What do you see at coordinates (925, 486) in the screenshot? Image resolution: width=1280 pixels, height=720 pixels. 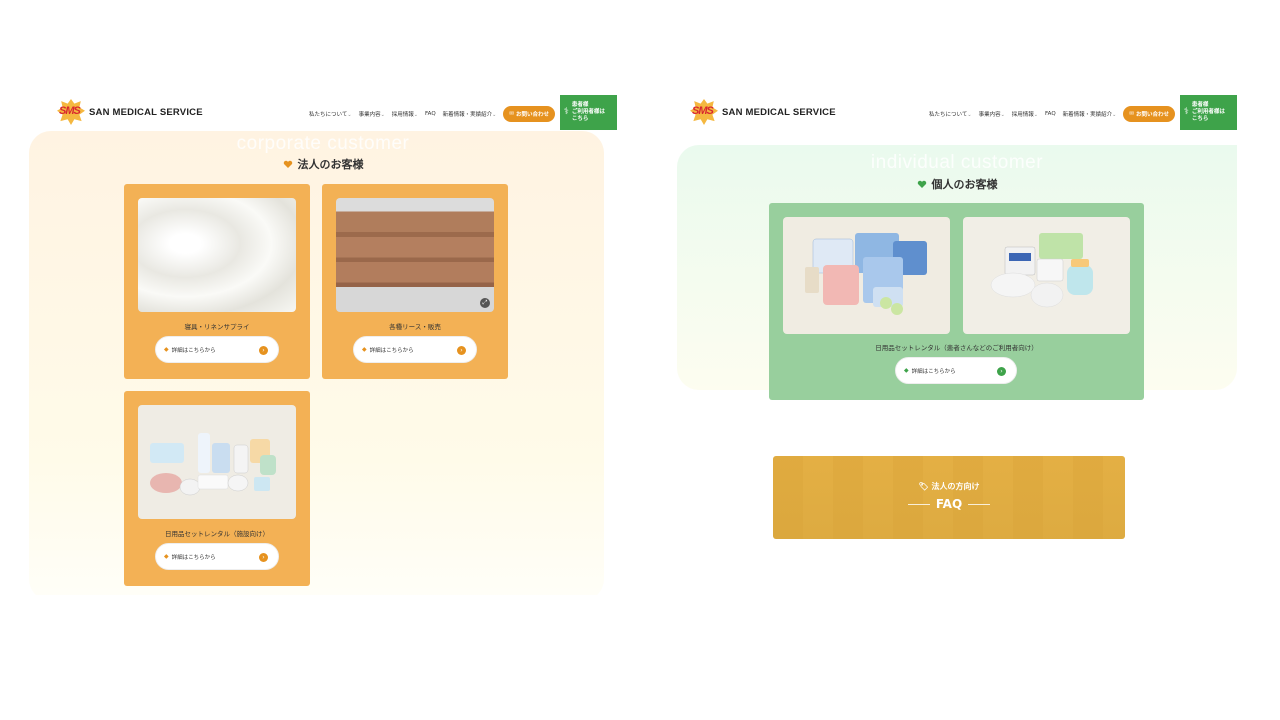 I see `tag-icon: 🏷` at bounding box center [925, 486].